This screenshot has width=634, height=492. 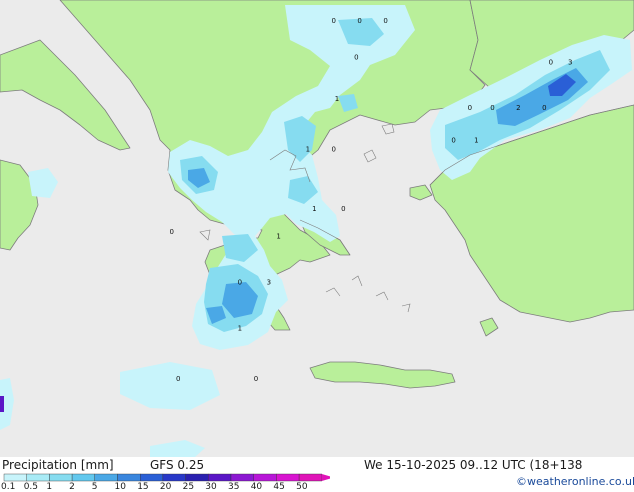 What do you see at coordinates (279, 487) in the screenshot?
I see `legend-tick-label: 45` at bounding box center [279, 487].